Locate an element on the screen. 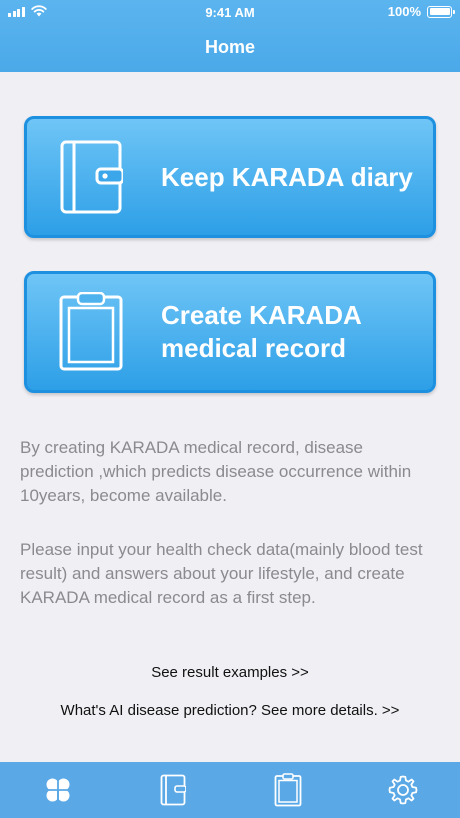 This screenshot has width=460, height=818. create-record-label-line1: Create KARADA is located at coordinates (261, 315).